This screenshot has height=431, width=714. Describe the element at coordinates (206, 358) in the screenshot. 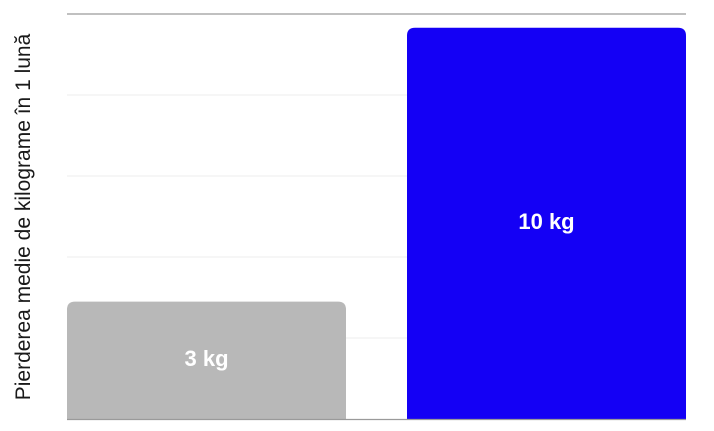

I see `bar-value-label-1: 3 kg` at that location.